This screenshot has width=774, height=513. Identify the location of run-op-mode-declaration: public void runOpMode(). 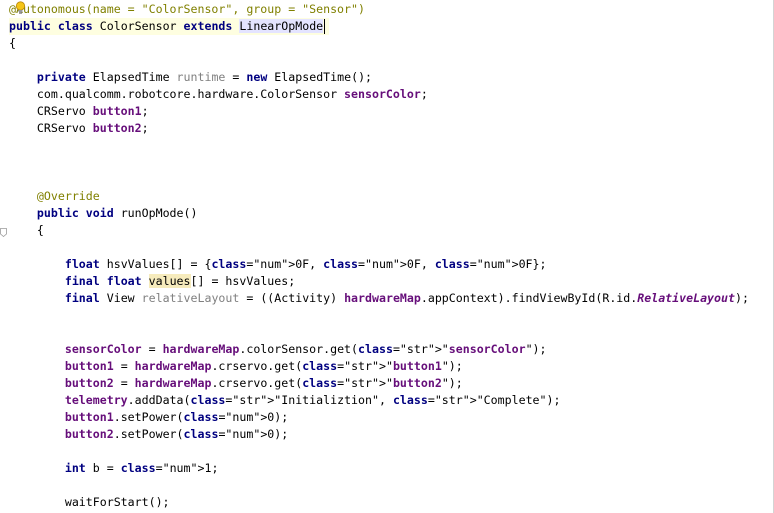
(117, 213).